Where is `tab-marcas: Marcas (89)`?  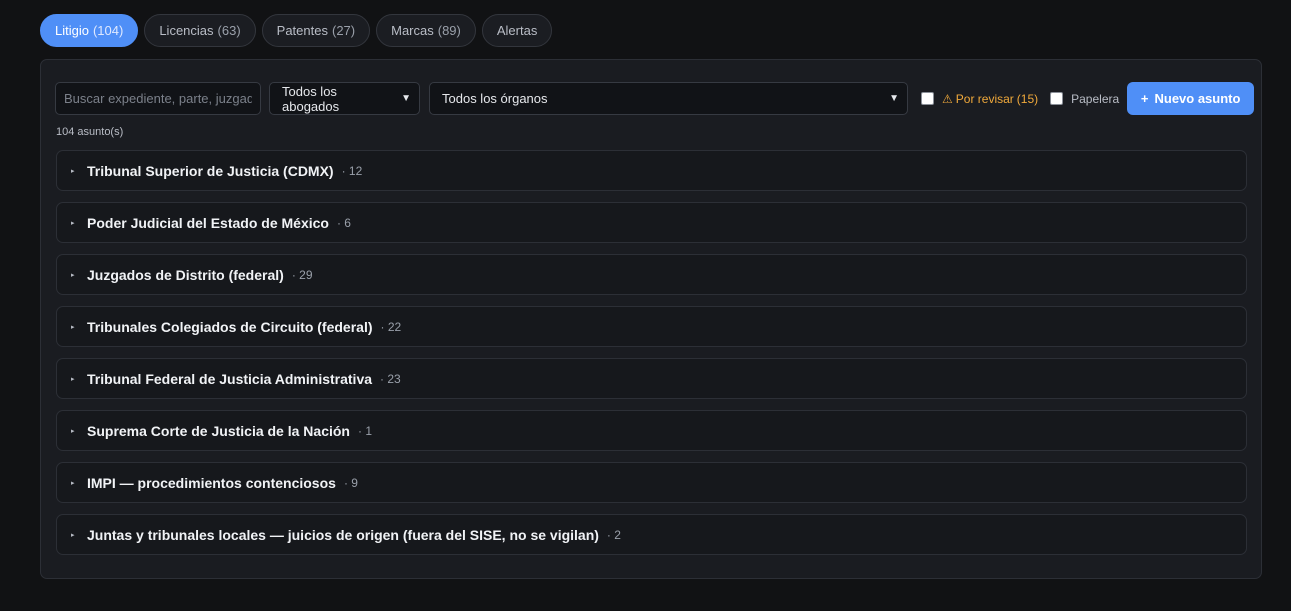
tab-marcas: Marcas (89) is located at coordinates (426, 30).